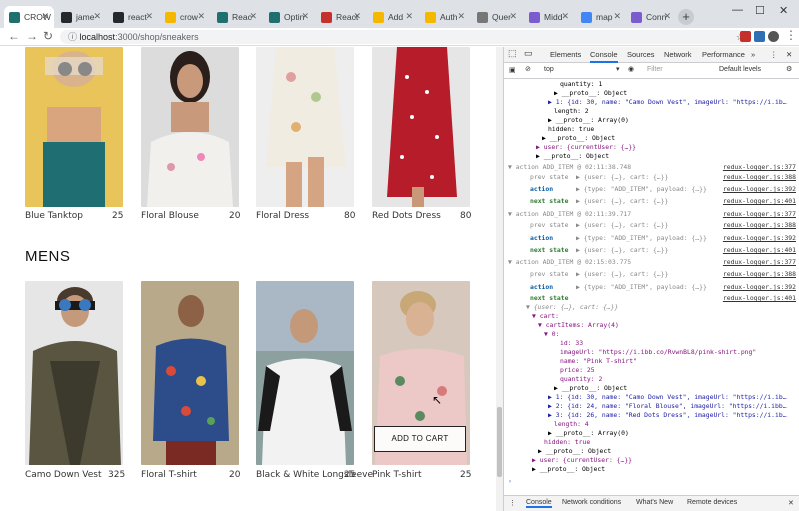 This screenshot has height=511, width=799. I want to click on back-icon: ←, so click(14, 36).